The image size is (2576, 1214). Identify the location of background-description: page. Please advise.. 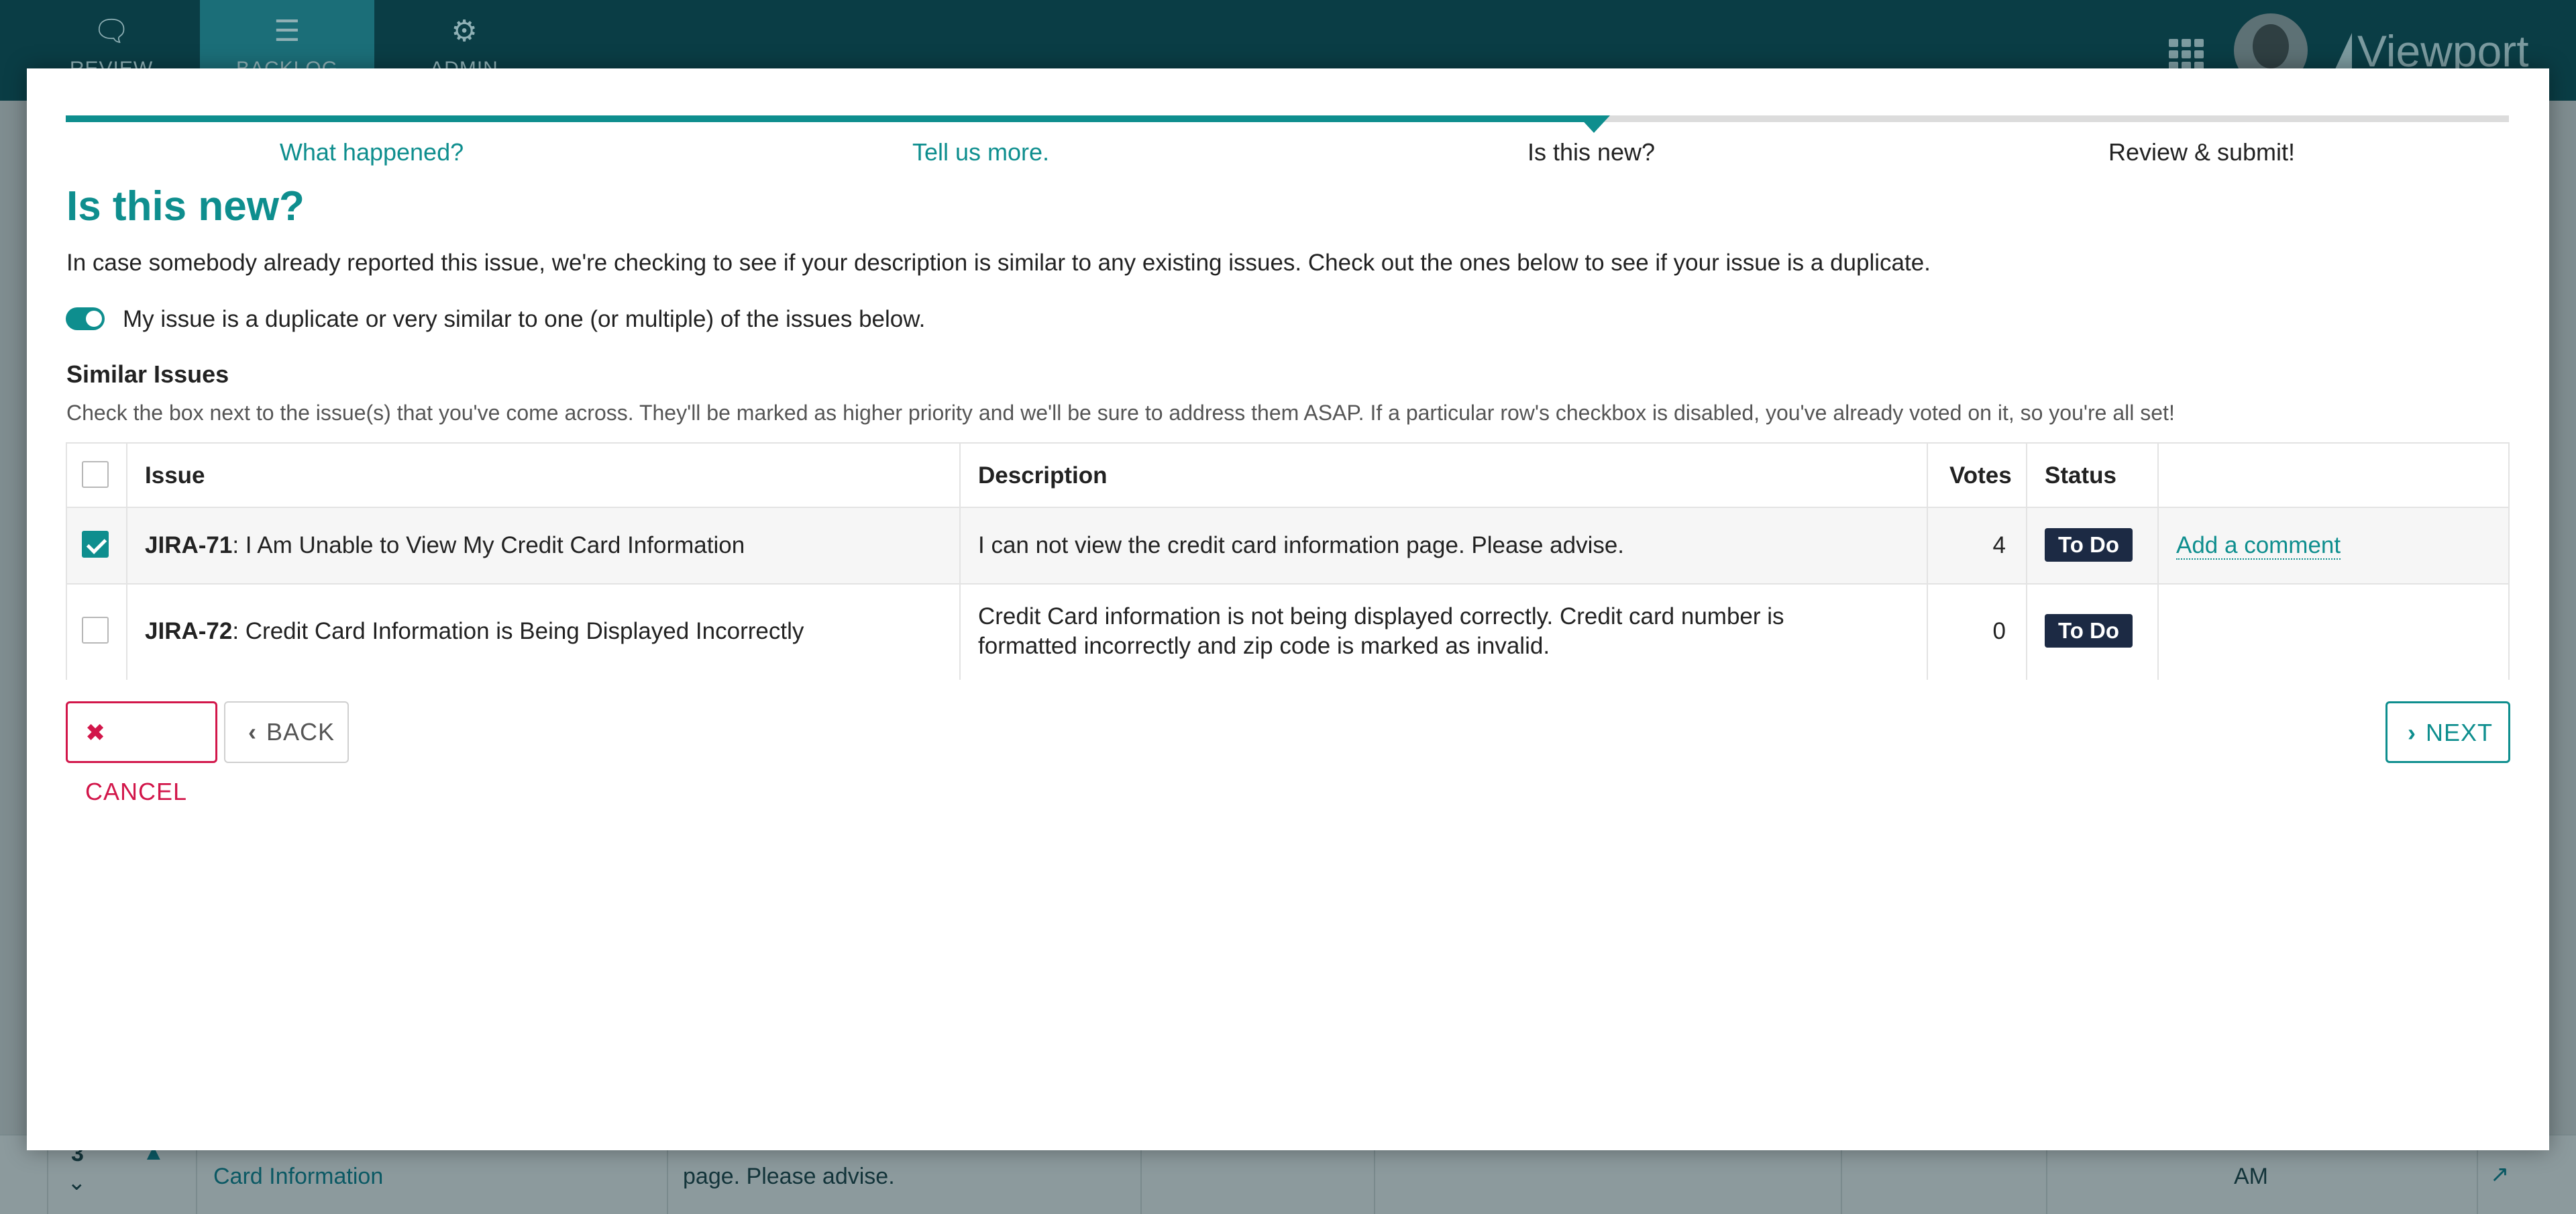
(789, 1176).